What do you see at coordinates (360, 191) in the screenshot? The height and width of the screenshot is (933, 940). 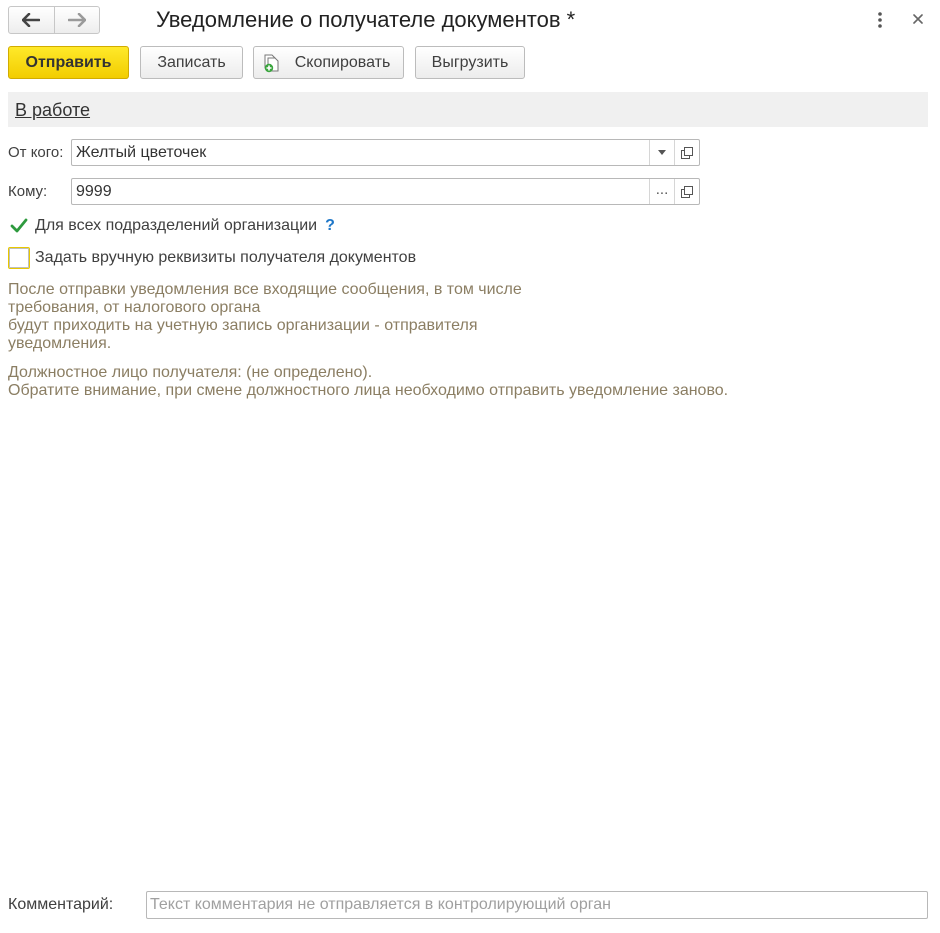 I see `to-value: 9999` at bounding box center [360, 191].